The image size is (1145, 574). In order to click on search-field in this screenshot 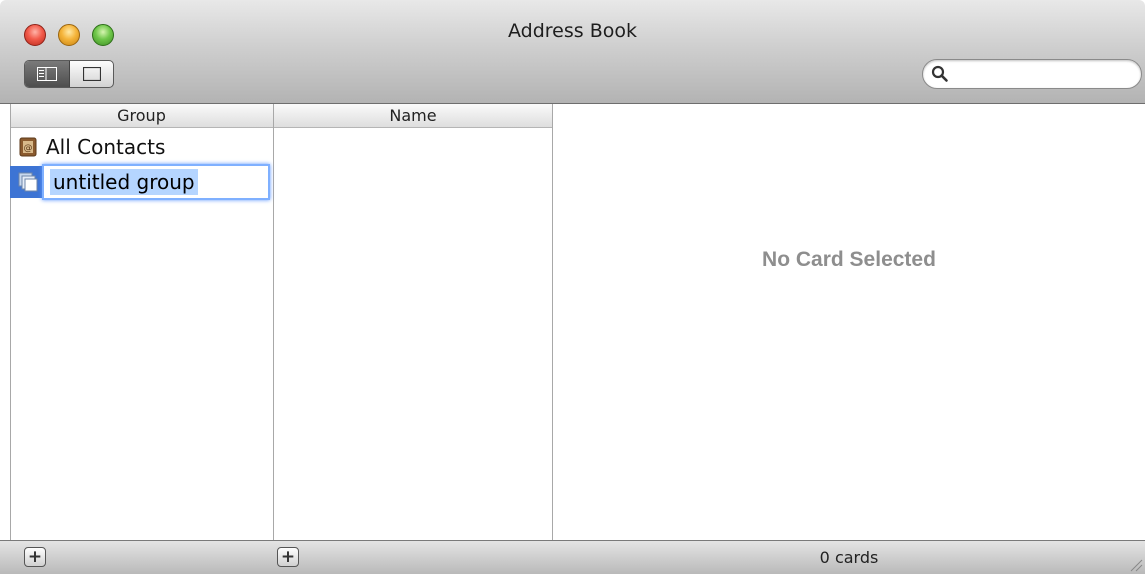, I will do `click(1032, 74)`.